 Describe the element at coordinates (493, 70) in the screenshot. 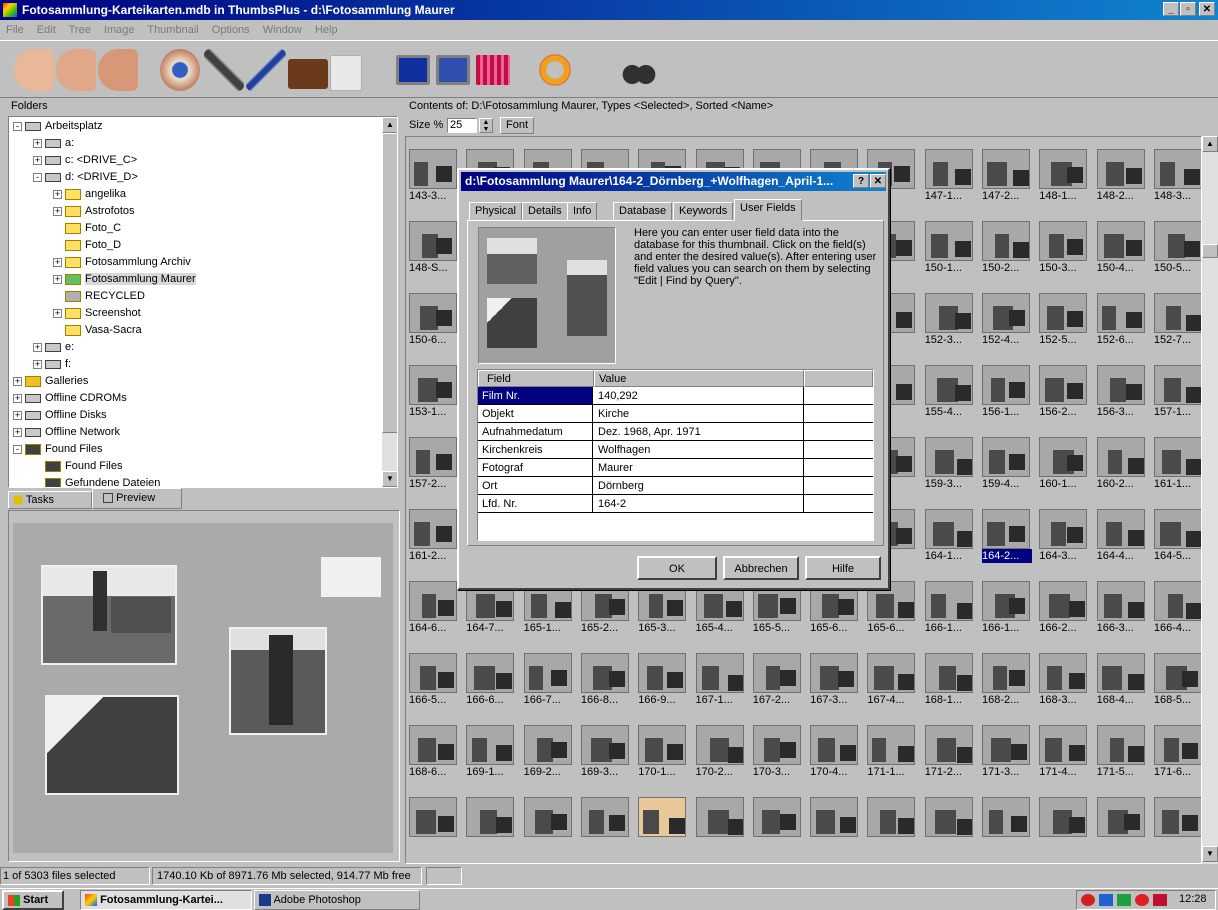

I see `gallery-icon` at that location.